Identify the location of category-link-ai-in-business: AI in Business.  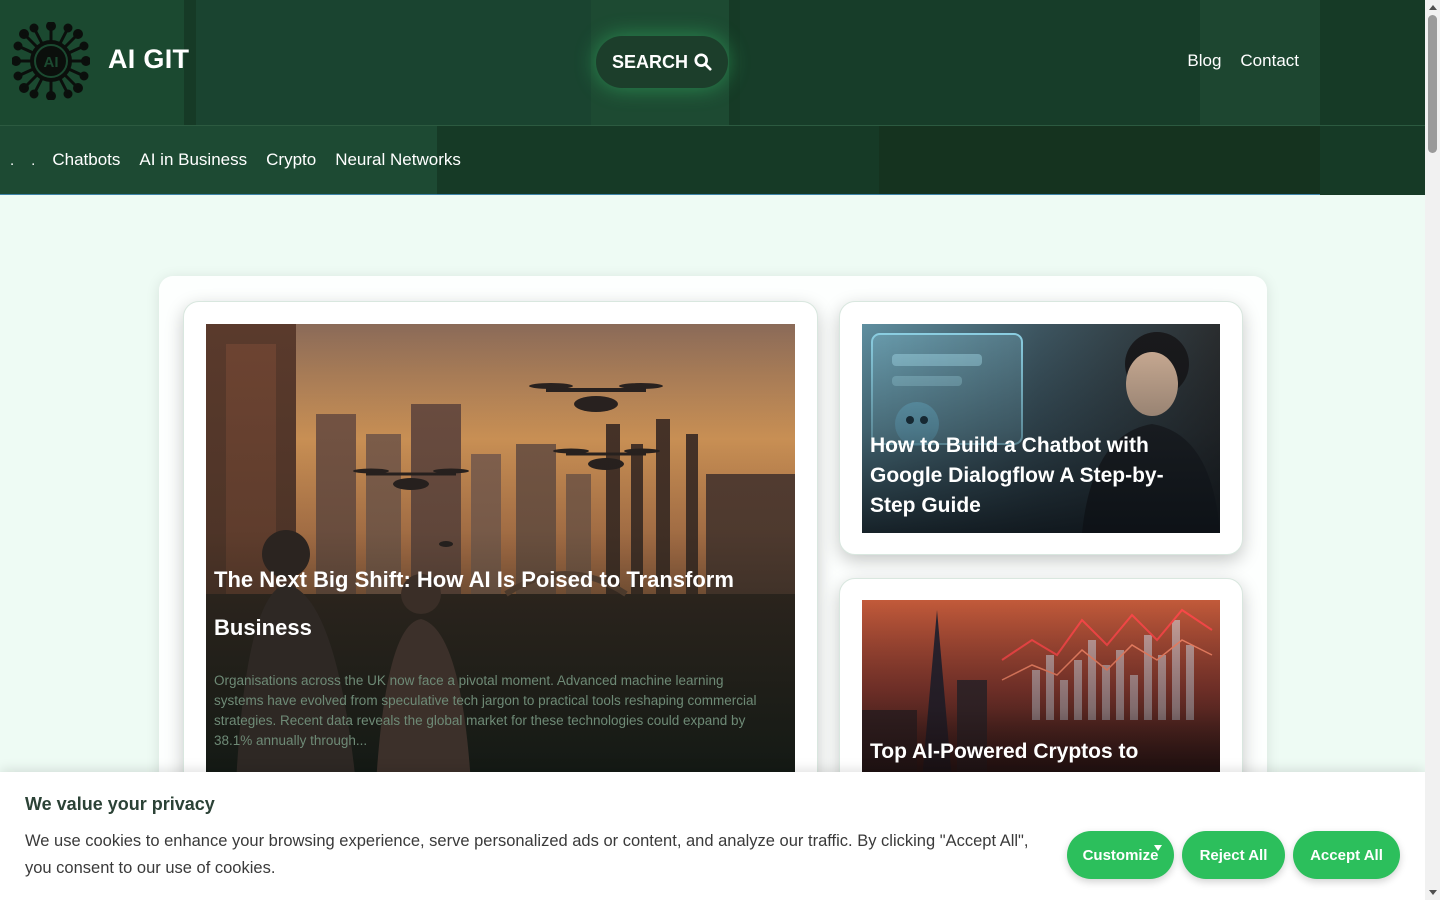
(193, 160).